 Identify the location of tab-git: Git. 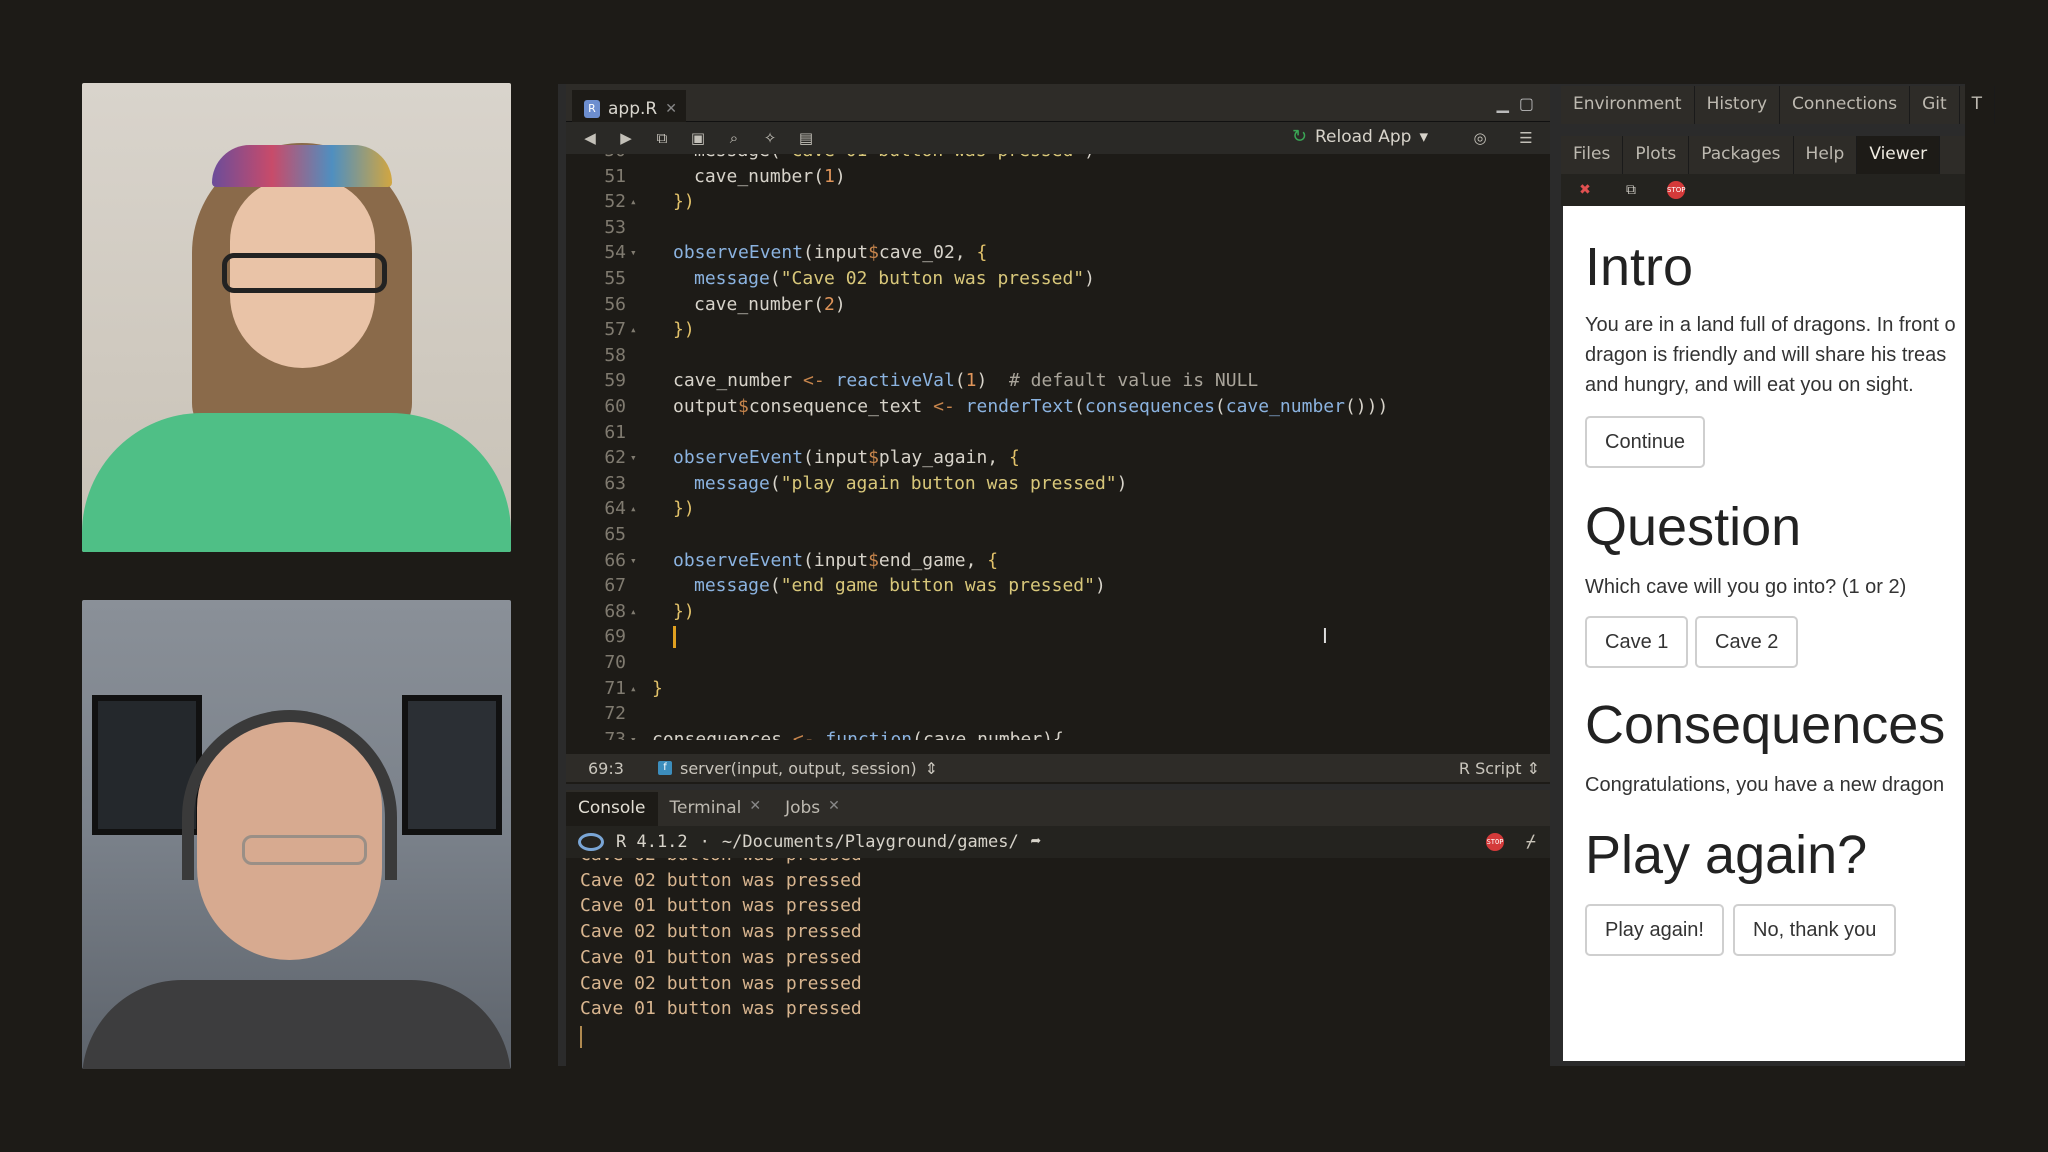
(1935, 105).